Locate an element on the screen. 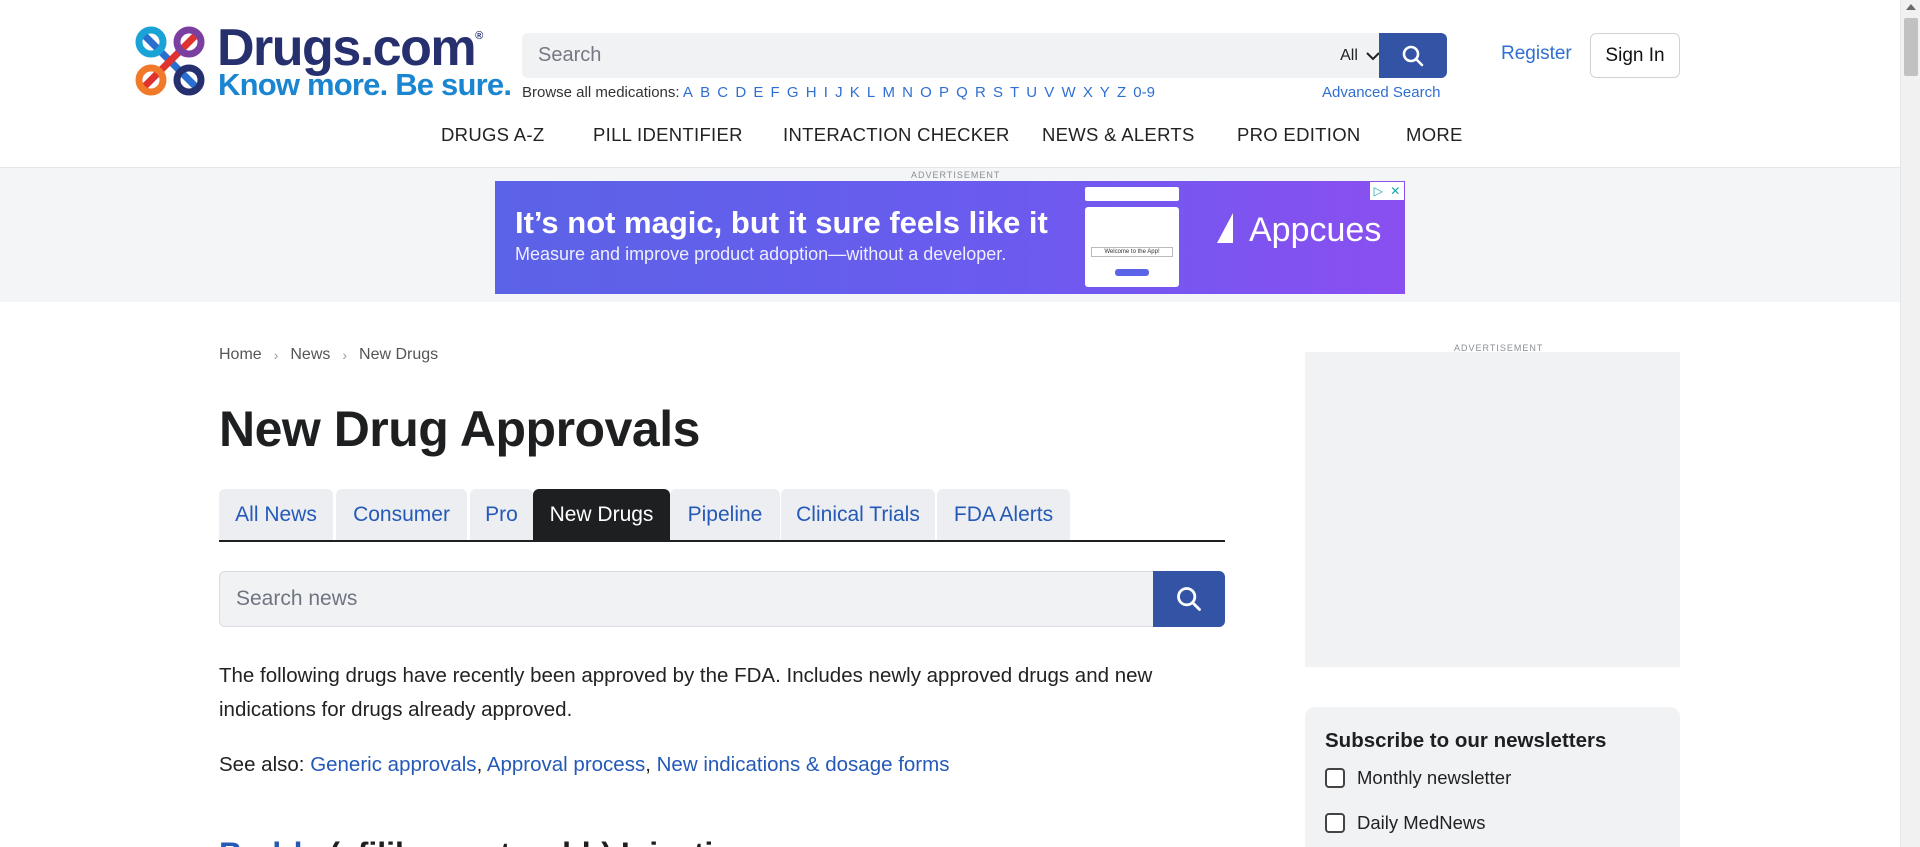 The height and width of the screenshot is (847, 1920). generic-approvals-link: Generic approvals is located at coordinates (393, 764).